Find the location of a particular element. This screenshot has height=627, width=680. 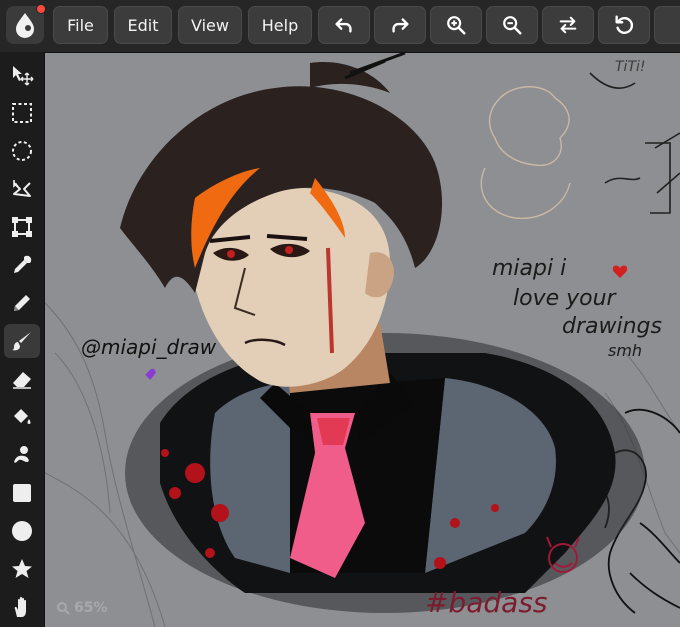

swap-button is located at coordinates (568, 25).